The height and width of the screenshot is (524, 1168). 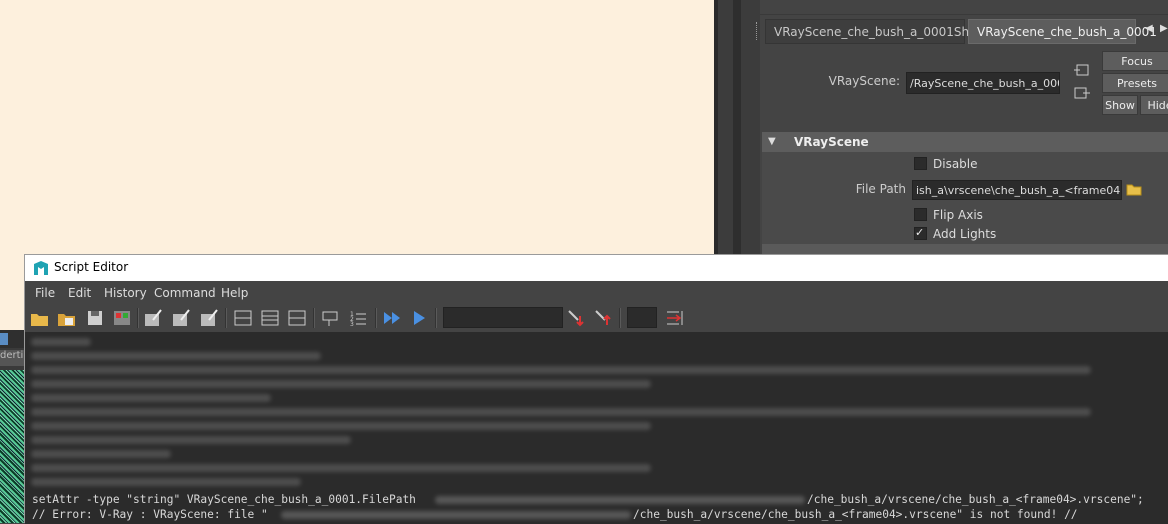 I want to click on add-lights-label: Add Lights, so click(x=965, y=234).